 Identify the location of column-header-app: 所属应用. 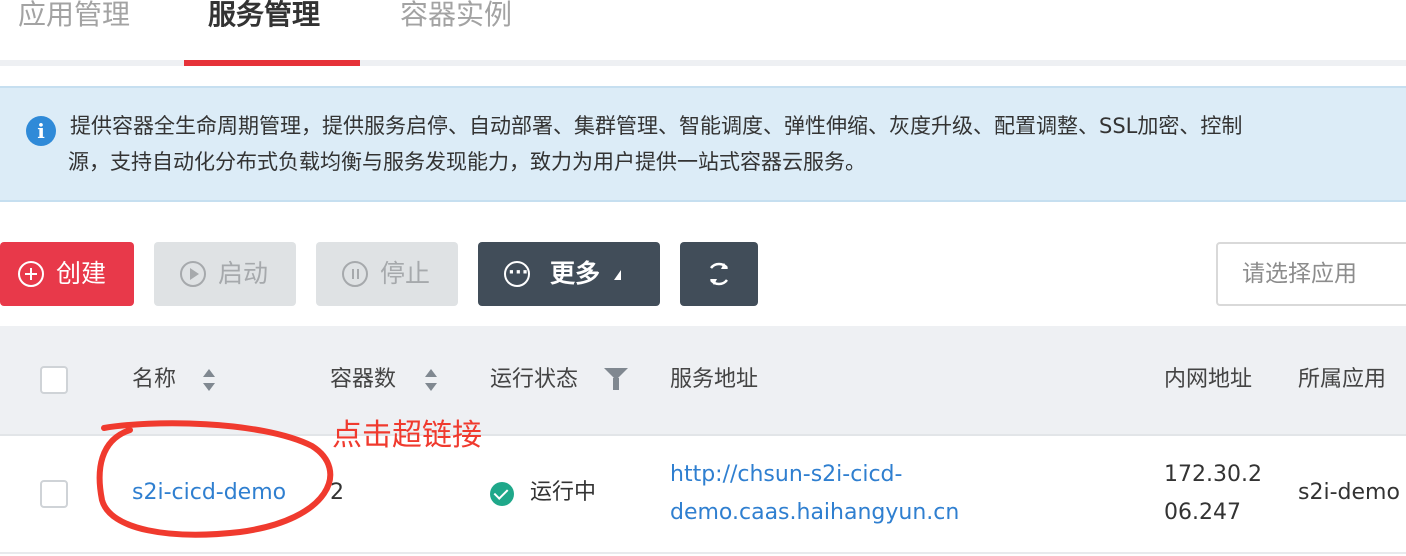
(1342, 379).